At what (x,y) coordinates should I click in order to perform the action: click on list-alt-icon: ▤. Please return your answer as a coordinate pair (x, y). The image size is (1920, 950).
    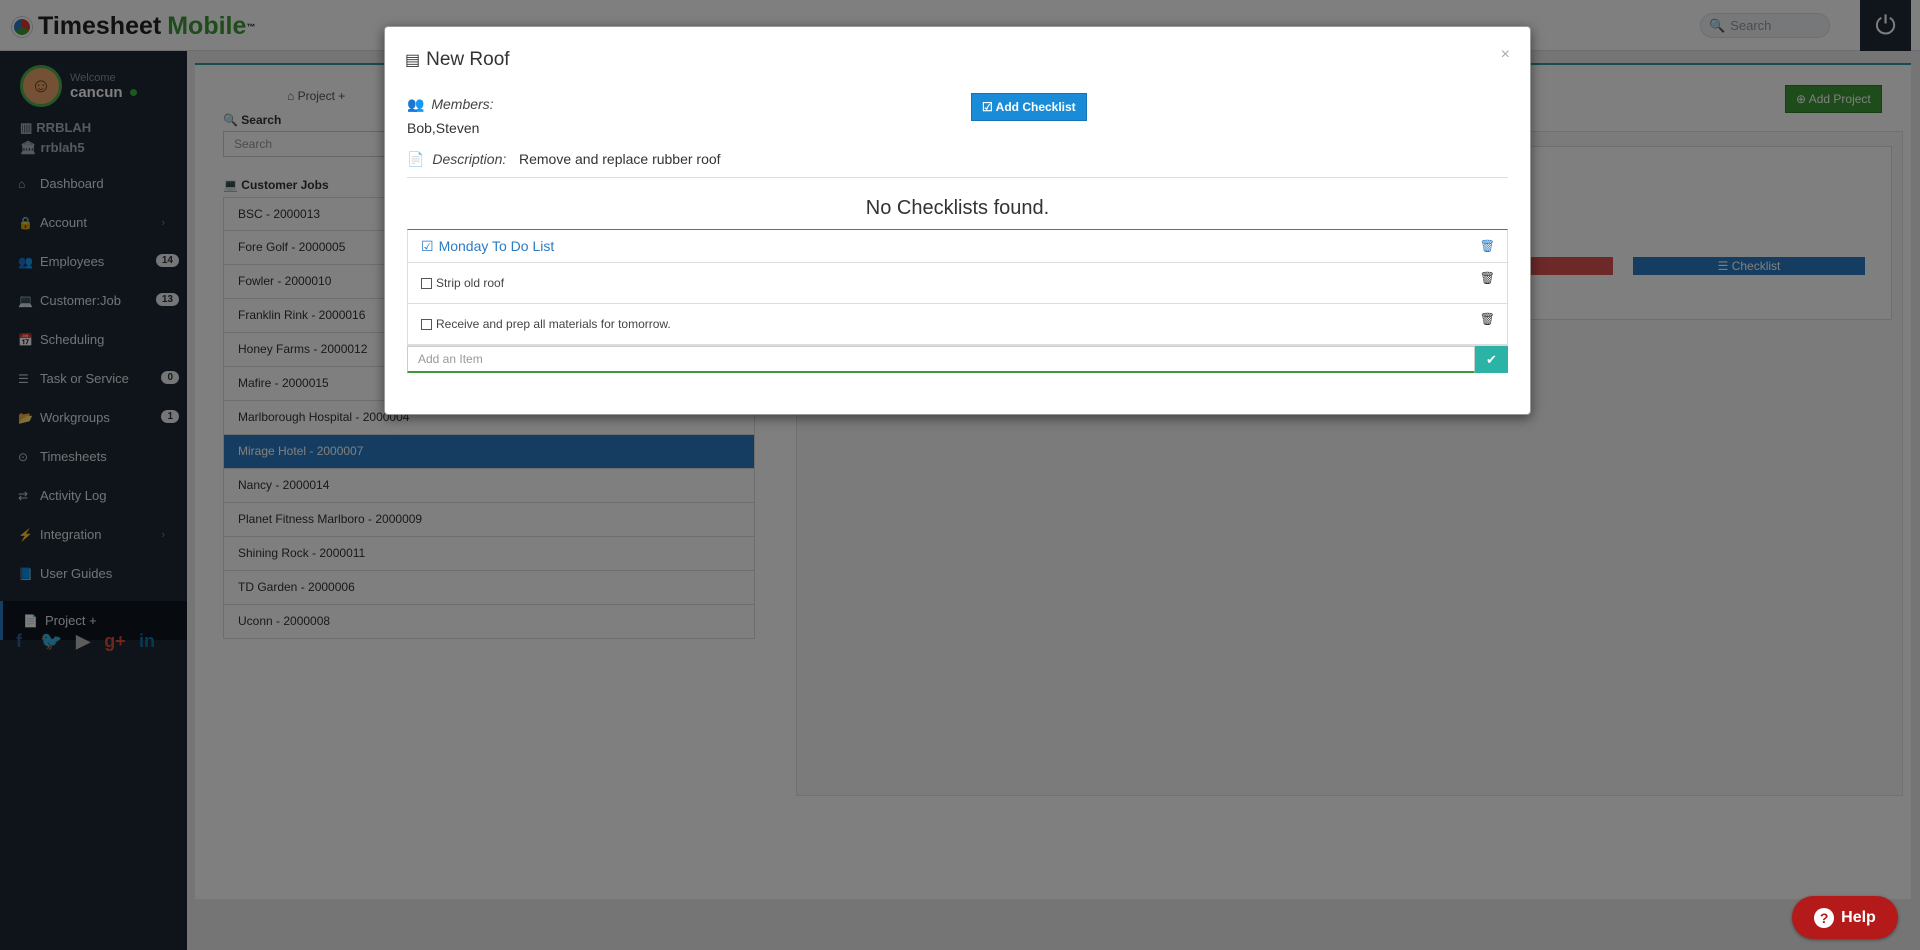
    Looking at the image, I should click on (413, 60).